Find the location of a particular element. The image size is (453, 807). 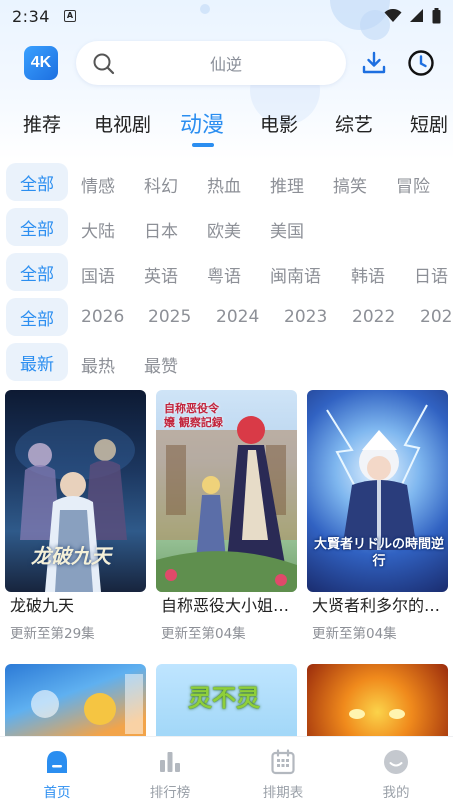

card-subtitle: 更新至第29集 is located at coordinates (52, 634).